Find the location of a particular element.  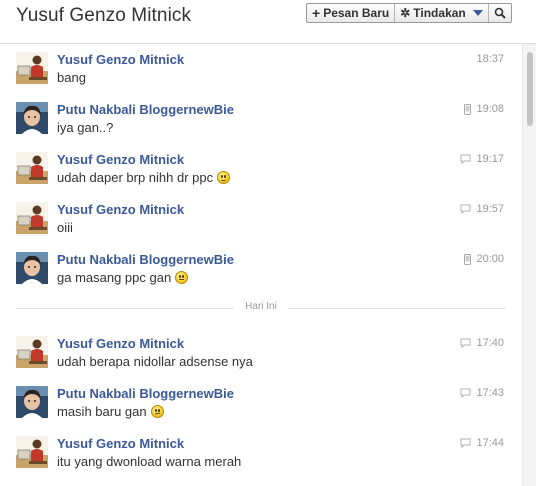

message-meta: 17:43 is located at coordinates (482, 393).